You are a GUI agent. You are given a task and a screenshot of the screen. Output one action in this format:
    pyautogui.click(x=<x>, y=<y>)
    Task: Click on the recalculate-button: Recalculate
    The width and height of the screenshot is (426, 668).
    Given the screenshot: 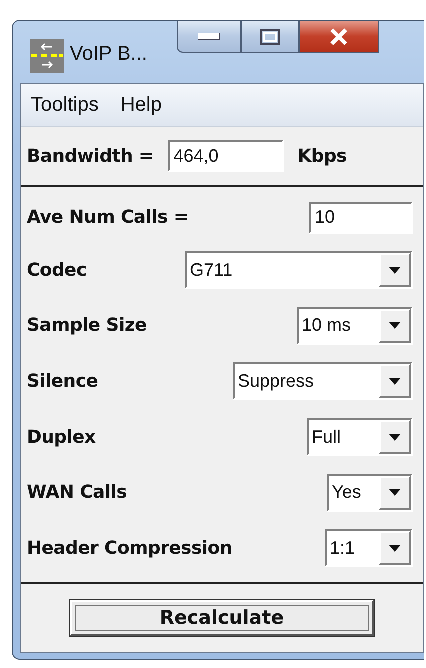 What is the action you would take?
    pyautogui.click(x=222, y=618)
    